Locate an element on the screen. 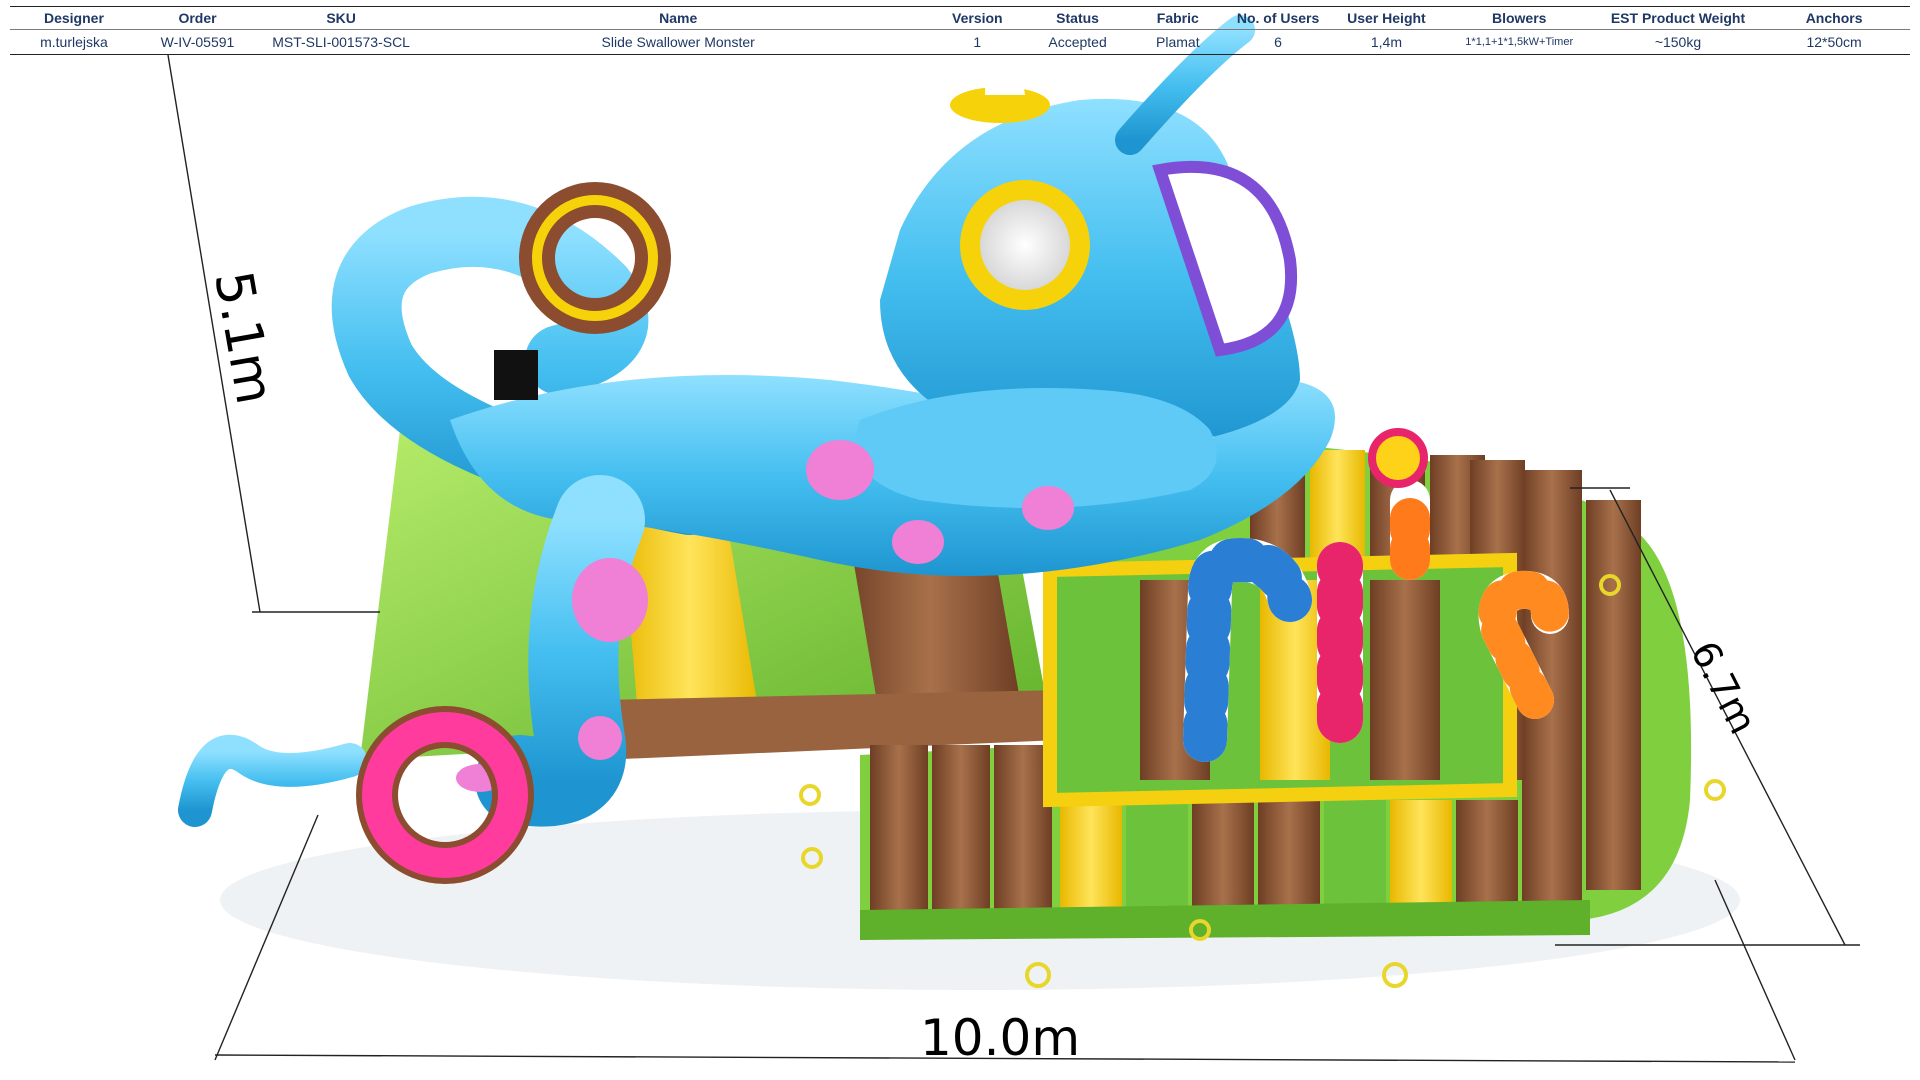 This screenshot has height=1080, width=1920. dimension-depth-label: 6.7m is located at coordinates (1723, 687).